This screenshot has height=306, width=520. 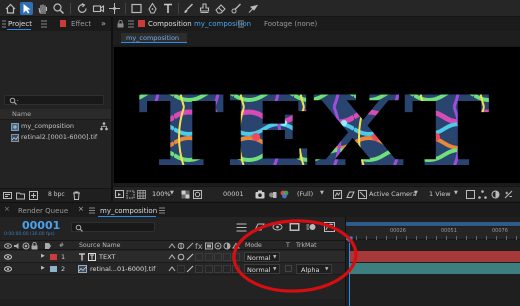 I want to click on trash-icon, so click(x=76, y=195).